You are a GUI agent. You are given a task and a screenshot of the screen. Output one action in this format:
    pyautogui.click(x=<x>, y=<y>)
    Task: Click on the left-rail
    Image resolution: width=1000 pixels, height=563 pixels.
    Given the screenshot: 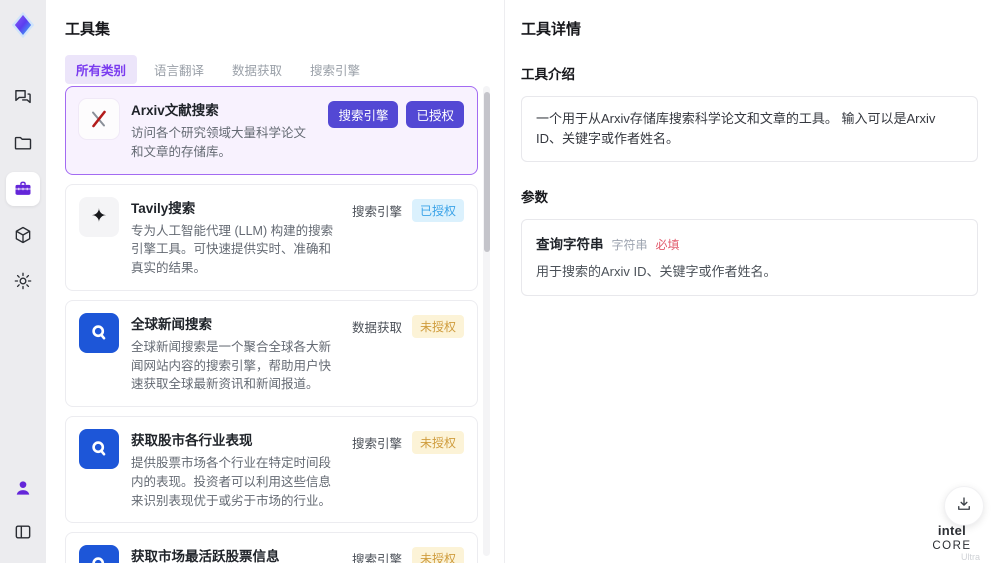 What is the action you would take?
    pyautogui.click(x=23, y=281)
    